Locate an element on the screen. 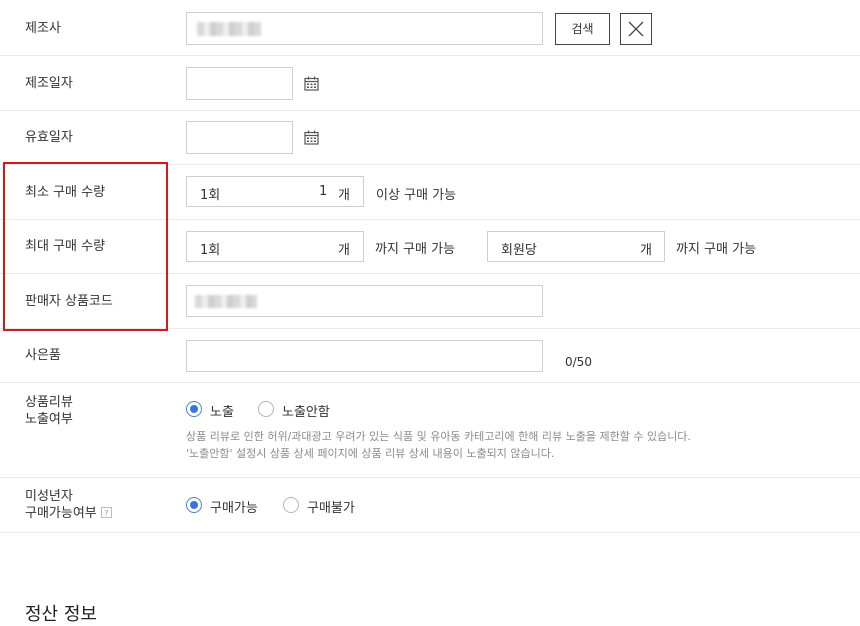 Image resolution: width=860 pixels, height=626 pixels. gift-counter: 0/50 is located at coordinates (578, 362).